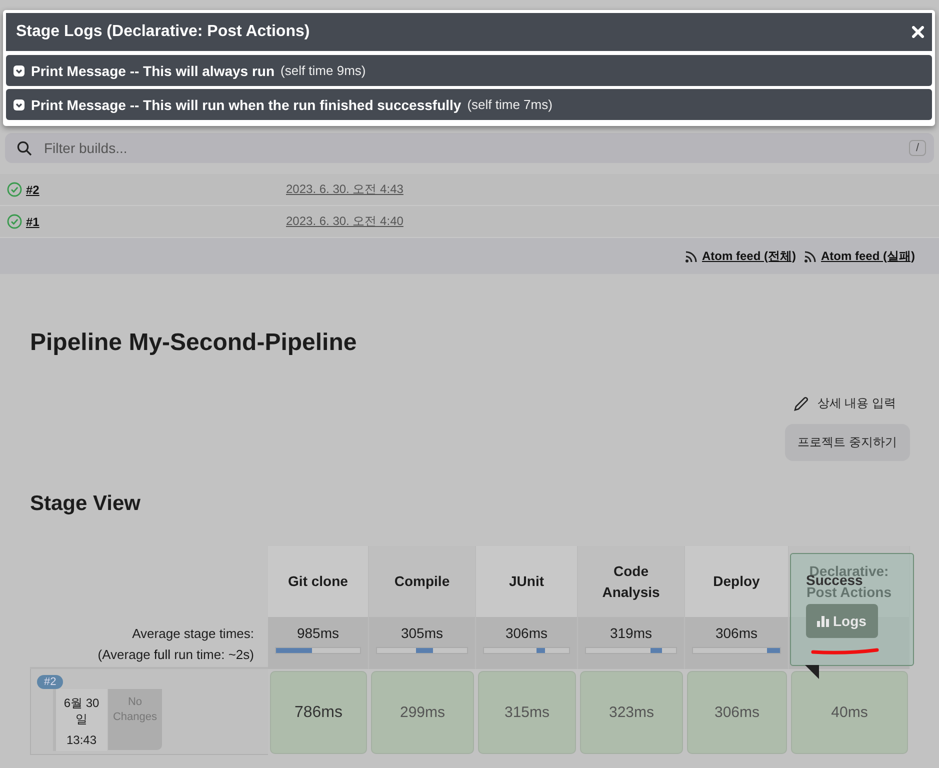 This screenshot has height=768, width=939. Describe the element at coordinates (318, 581) in the screenshot. I see `stage-header: Git clone` at that location.